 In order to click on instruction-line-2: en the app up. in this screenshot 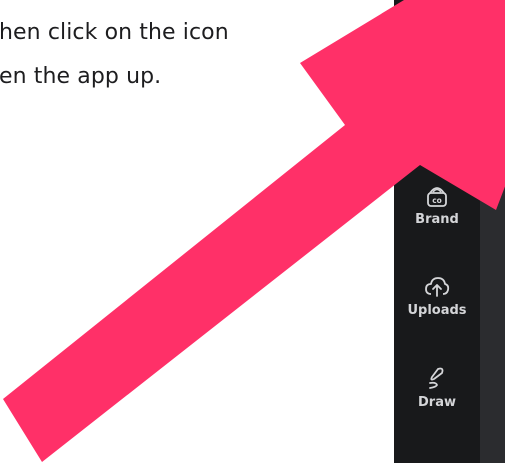, I will do `click(81, 76)`.